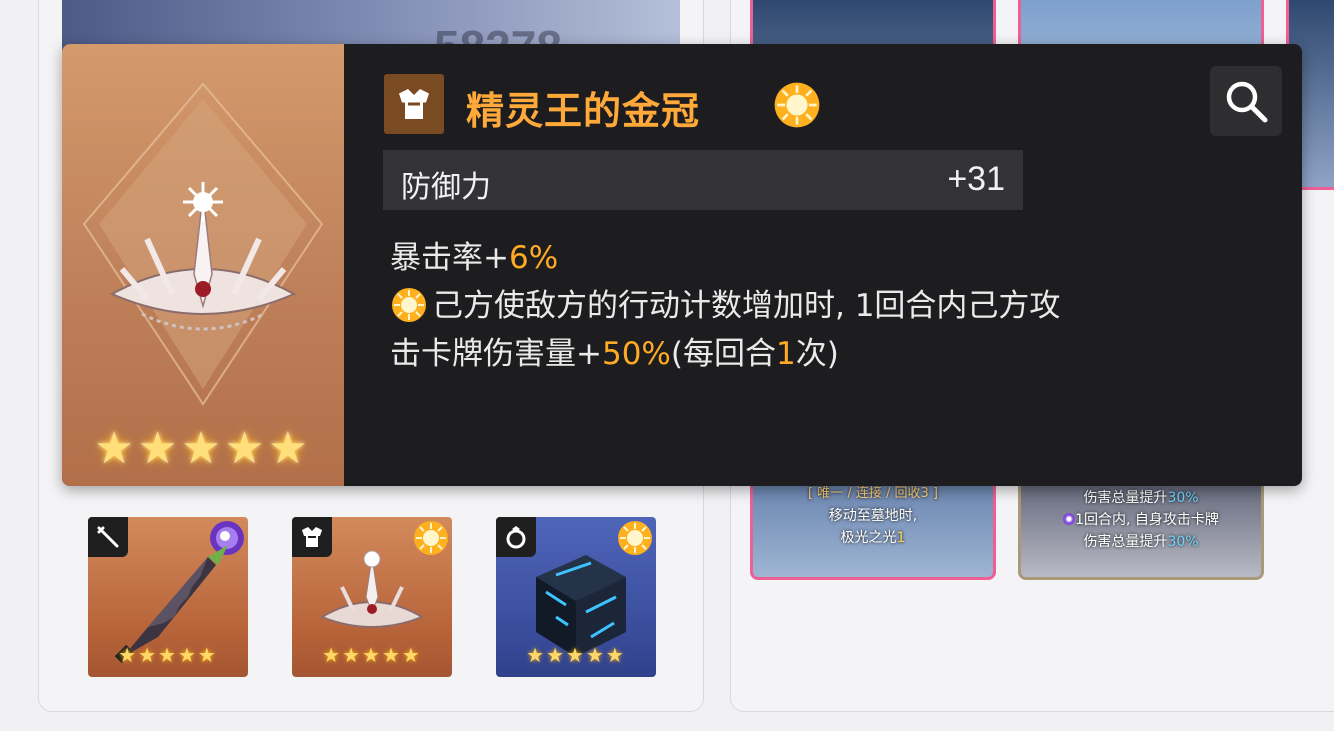  What do you see at coordinates (414, 104) in the screenshot?
I see `armor-icon` at bounding box center [414, 104].